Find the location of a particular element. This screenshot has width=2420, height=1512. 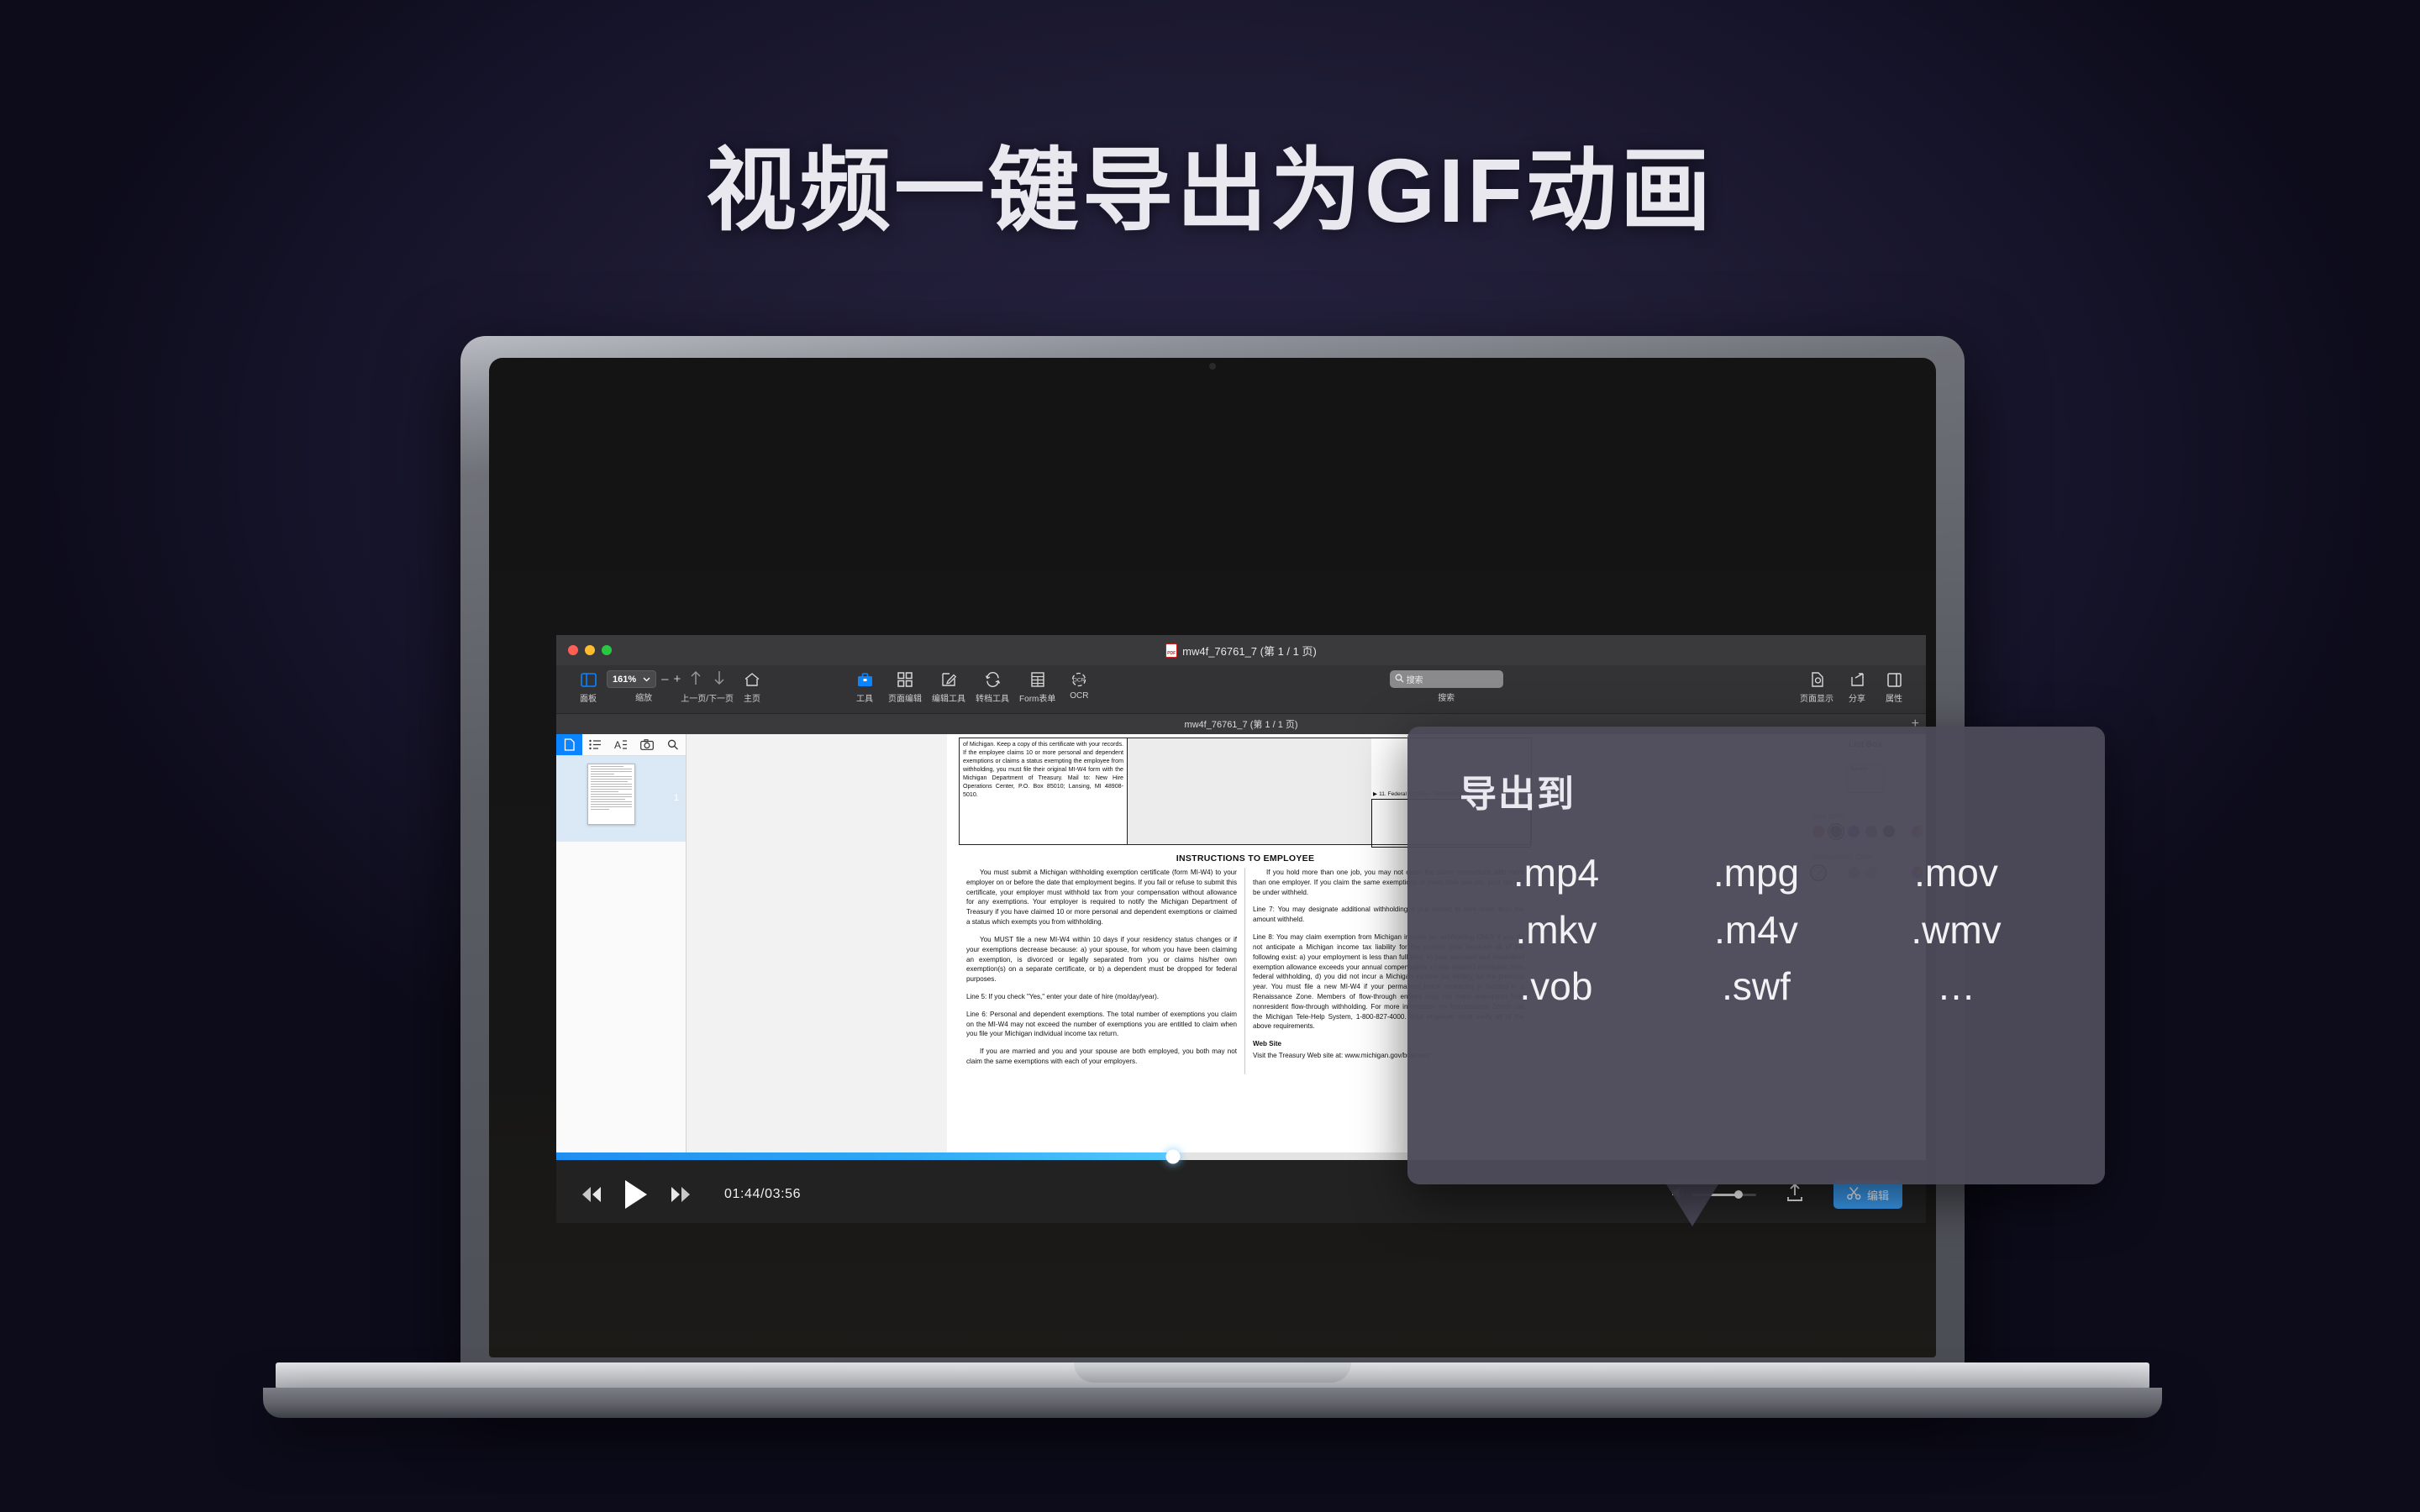

playback-controls: 01:44/03:56 is located at coordinates (690, 1194).